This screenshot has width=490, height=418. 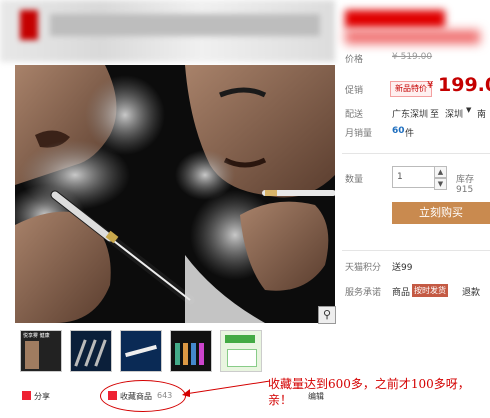 I want to click on thumbnail-1: 悦享雾 健康, so click(x=41, y=351).